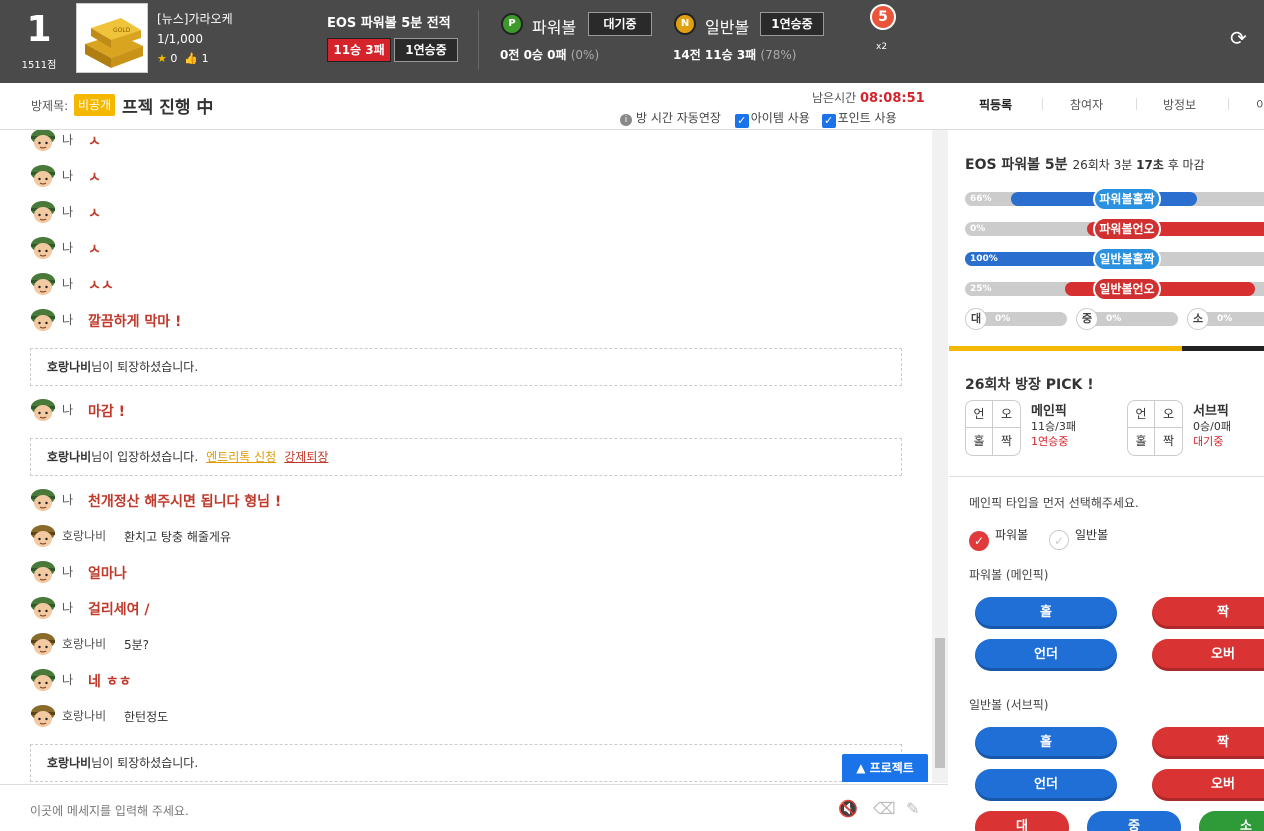  What do you see at coordinates (883, 17) in the screenshot?
I see `level-badge: 5` at bounding box center [883, 17].